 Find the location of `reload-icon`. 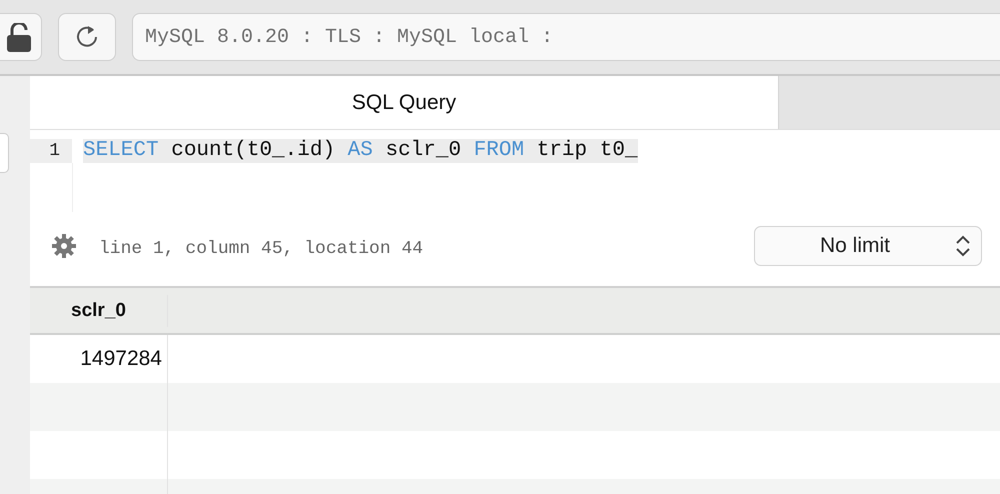

reload-icon is located at coordinates (87, 37).